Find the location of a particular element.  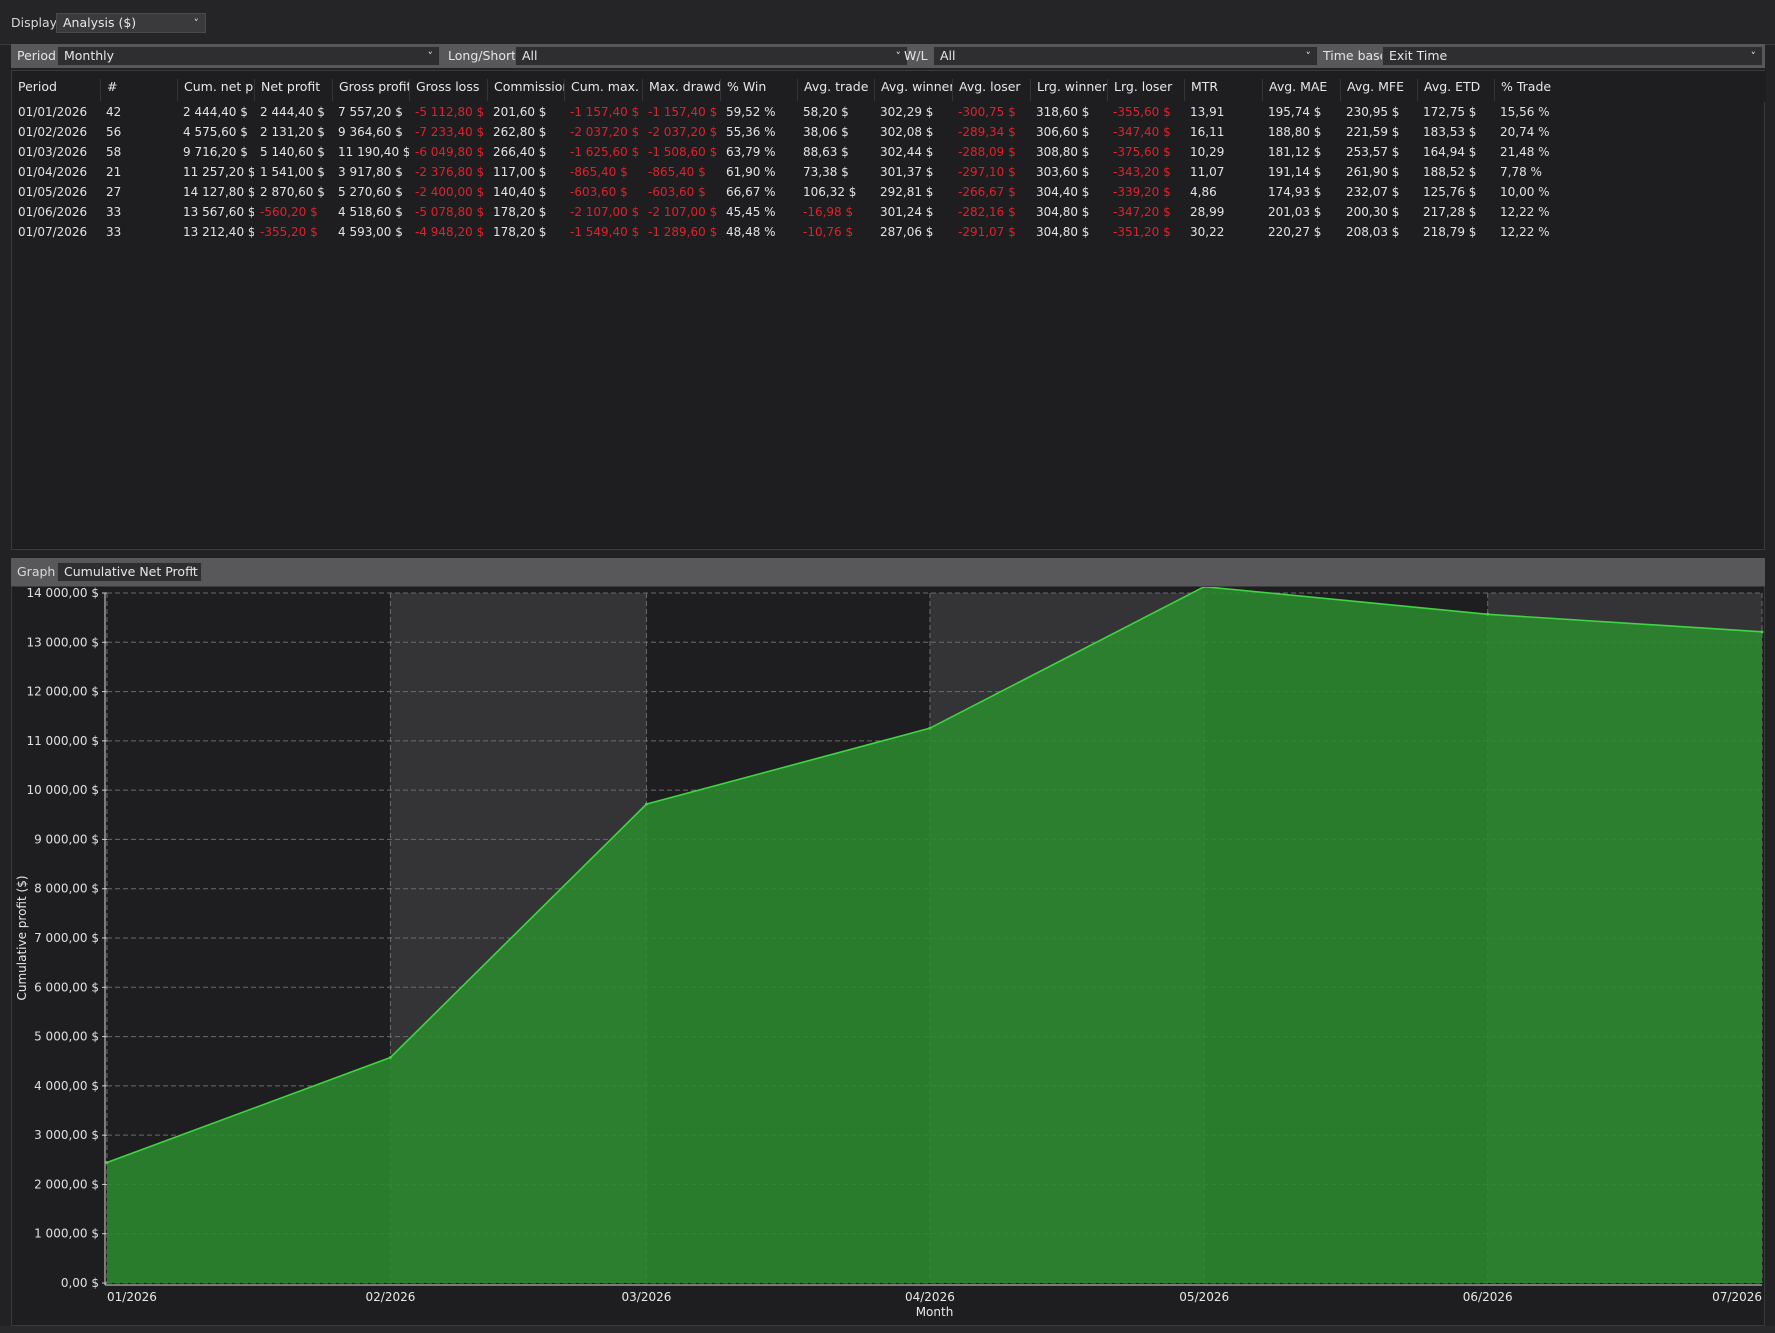

period-select: Monthly ˅ is located at coordinates (248, 56).